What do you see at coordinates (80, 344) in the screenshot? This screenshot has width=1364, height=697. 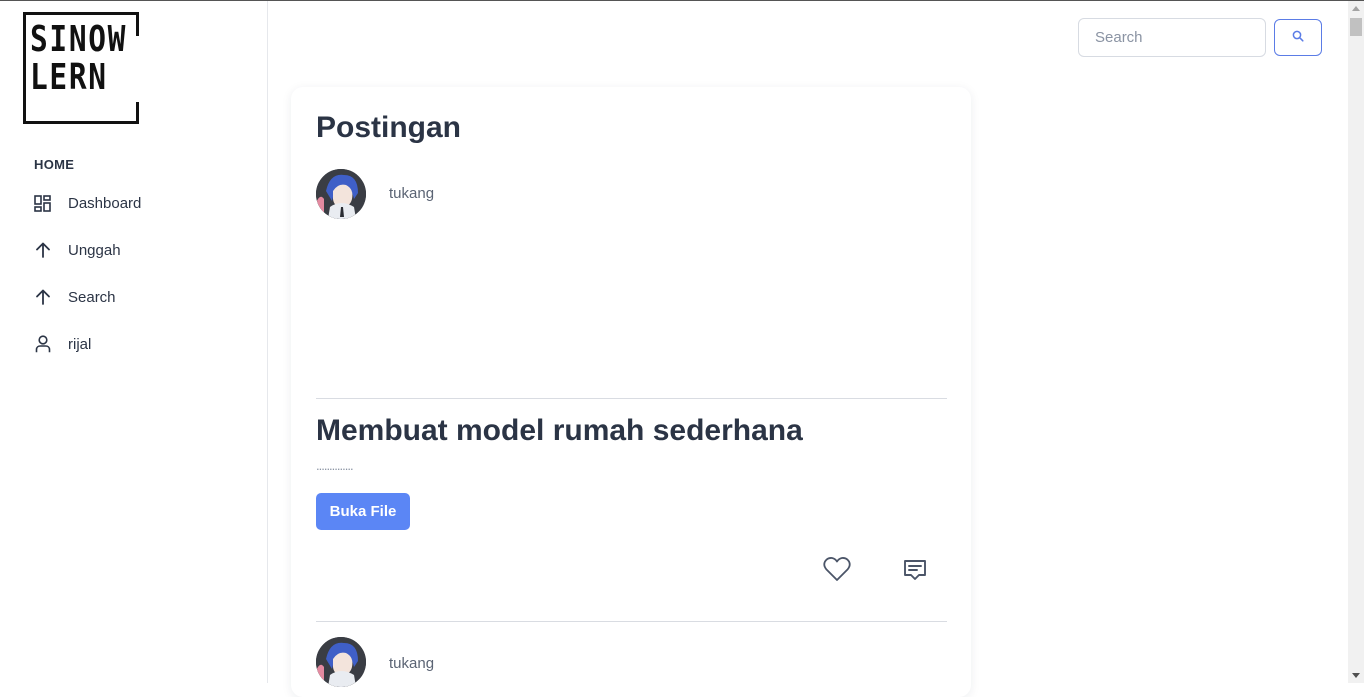 I see `sidebar-item-label: rijal` at bounding box center [80, 344].